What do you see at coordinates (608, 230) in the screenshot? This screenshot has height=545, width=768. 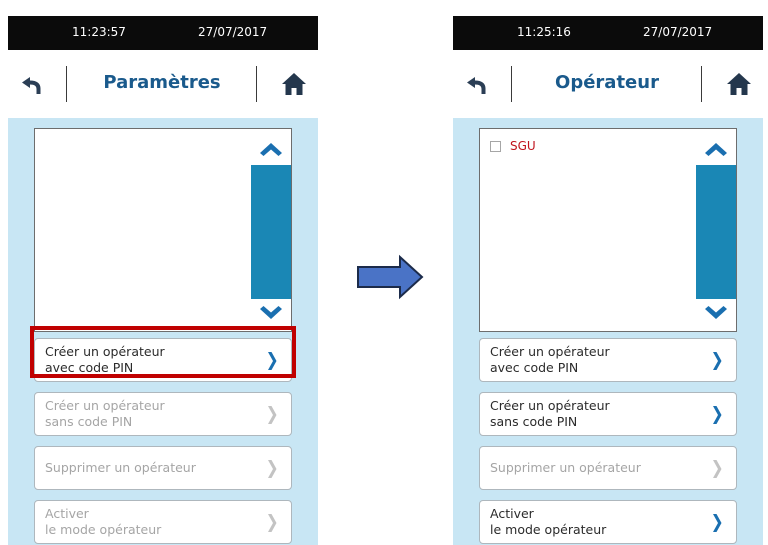 I see `operator-list: SGU` at bounding box center [608, 230].